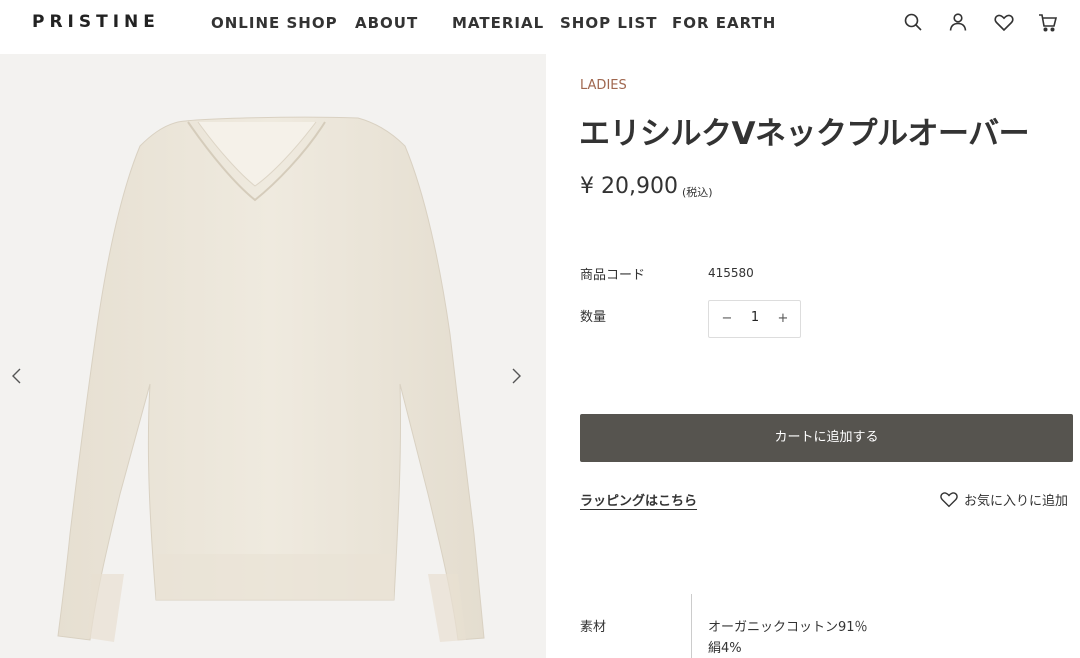  I want to click on nav-material: MATERIAL, so click(498, 23).